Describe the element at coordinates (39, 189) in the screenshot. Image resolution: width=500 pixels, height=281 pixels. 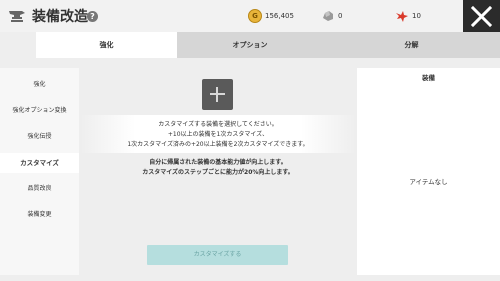
I see `sidebar-item-quality-improve: 品質改良` at that location.